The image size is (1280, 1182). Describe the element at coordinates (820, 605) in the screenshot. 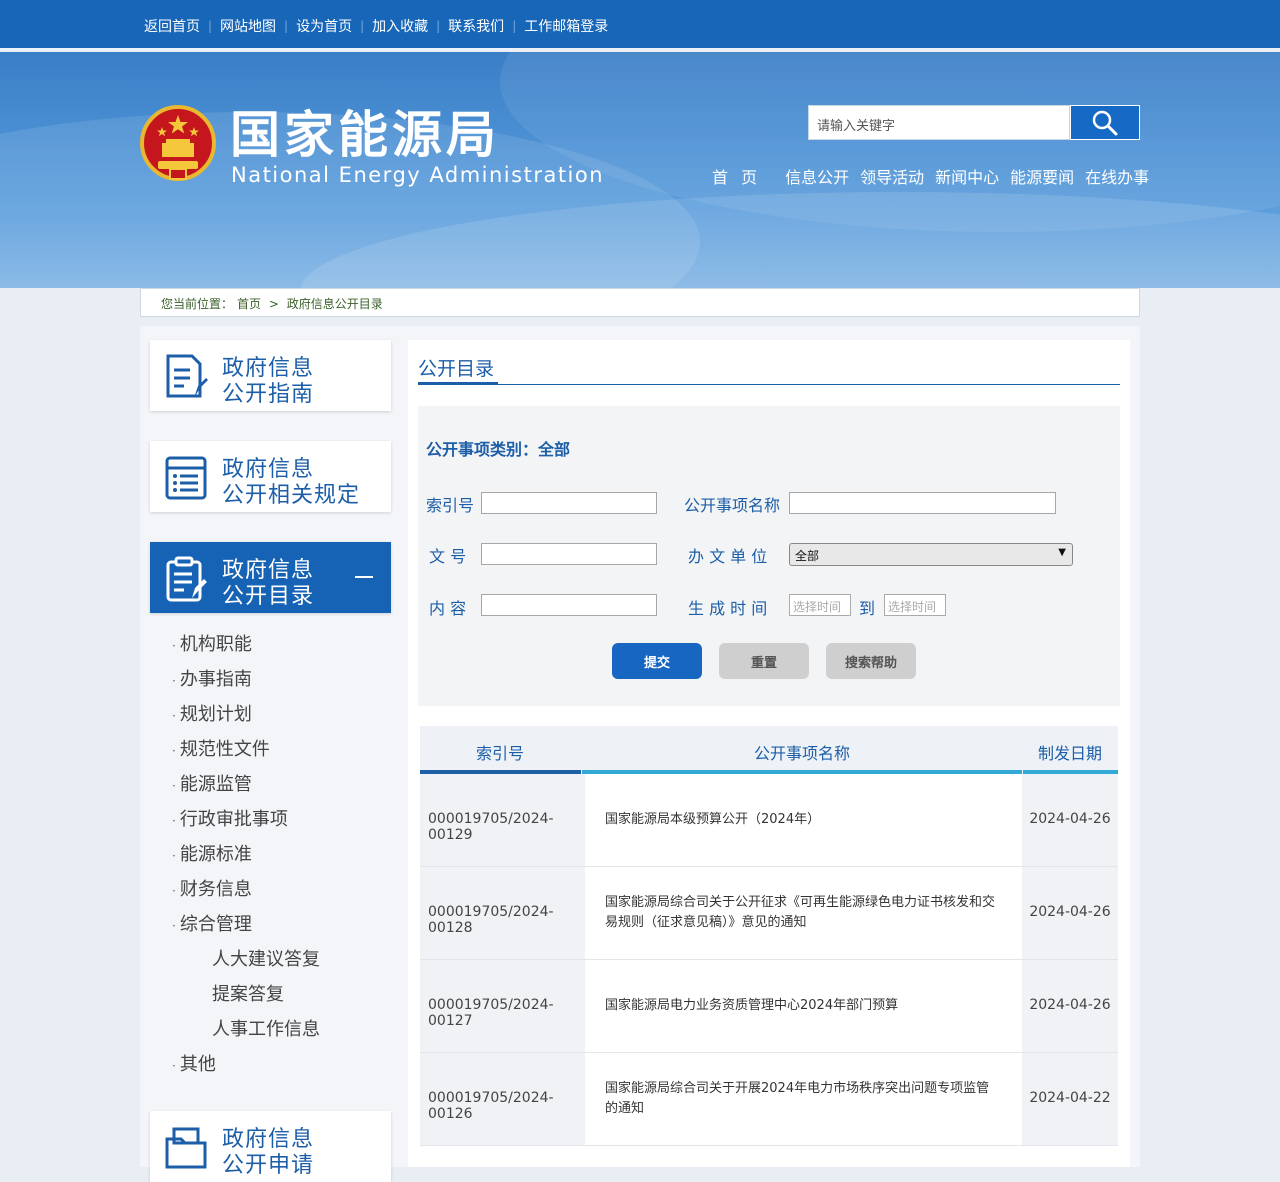

I see `date-from-input: 选择时间` at that location.